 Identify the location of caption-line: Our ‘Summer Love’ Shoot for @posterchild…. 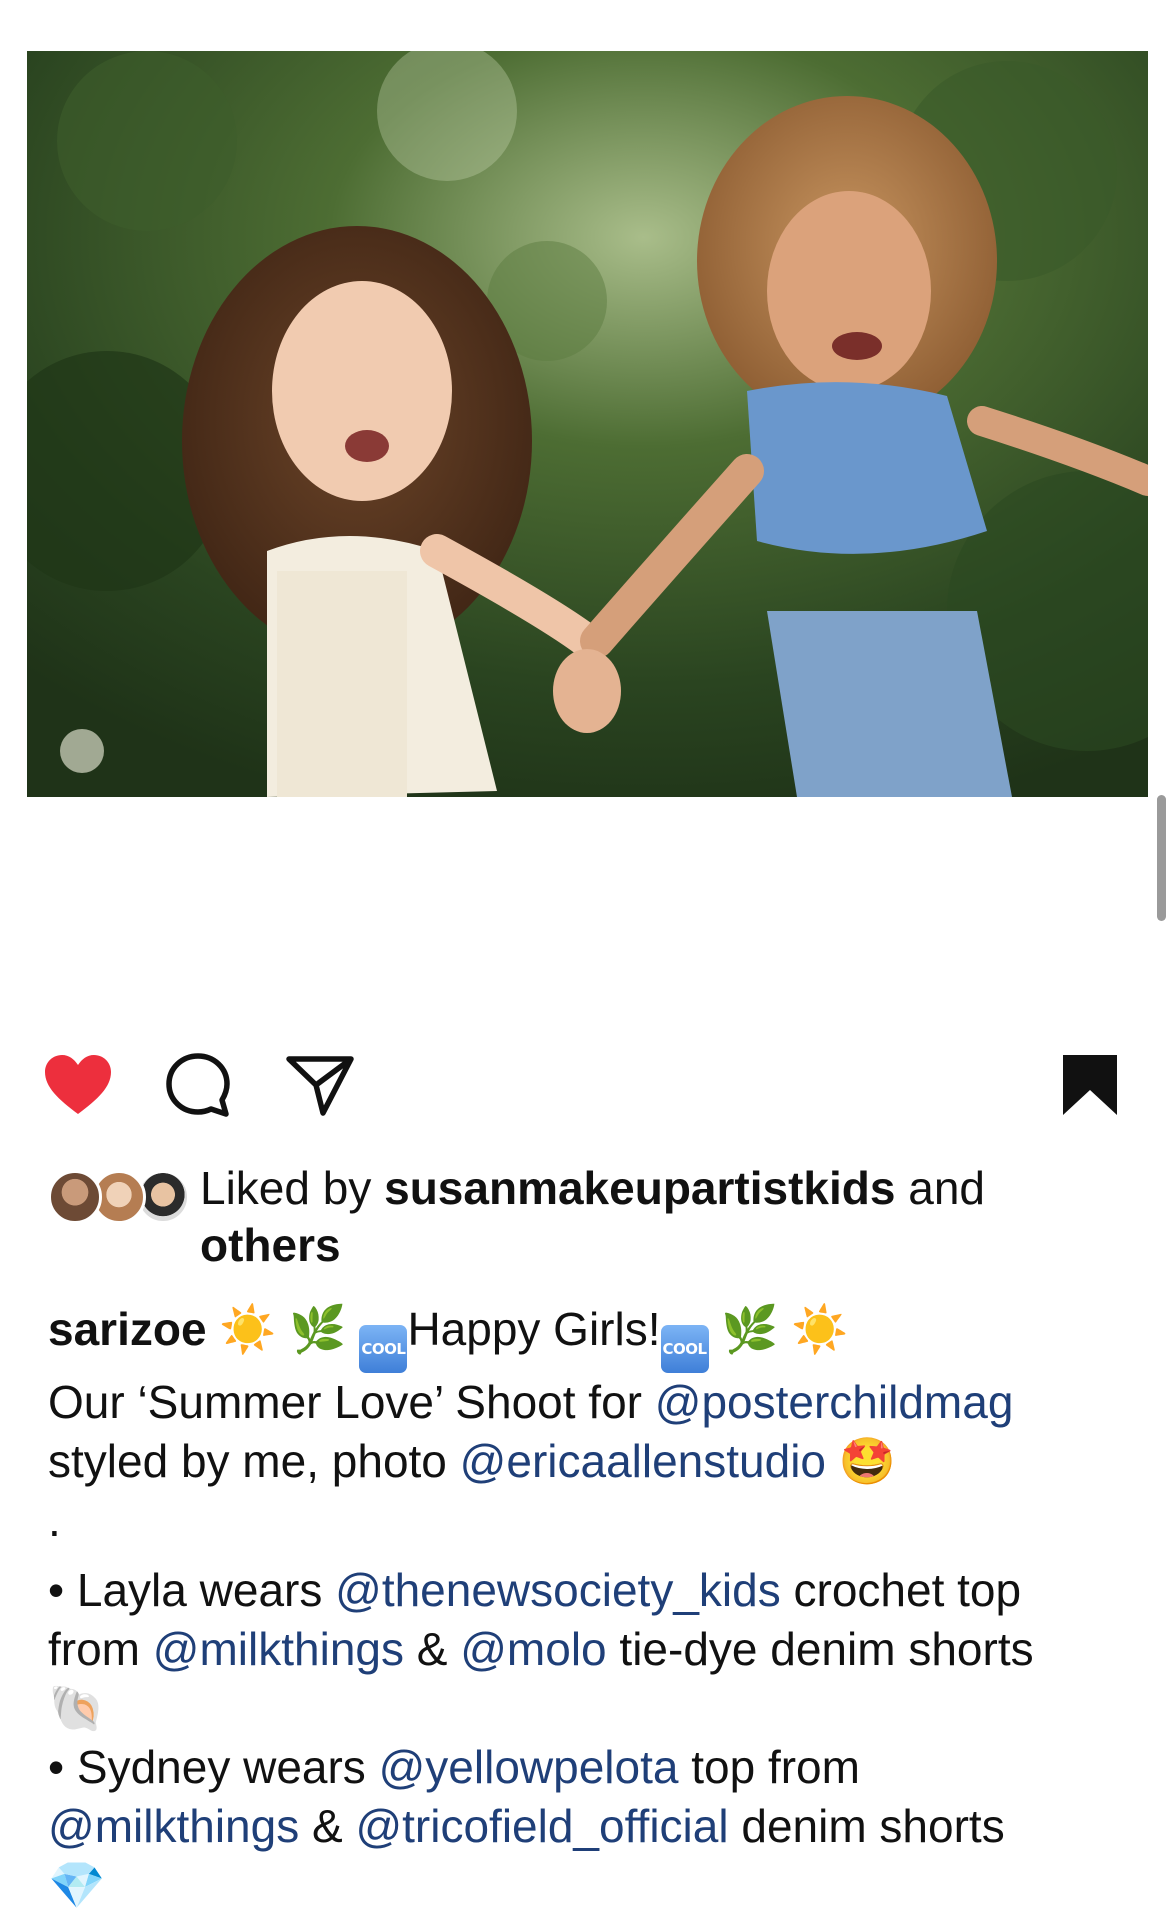
(593, 1402).